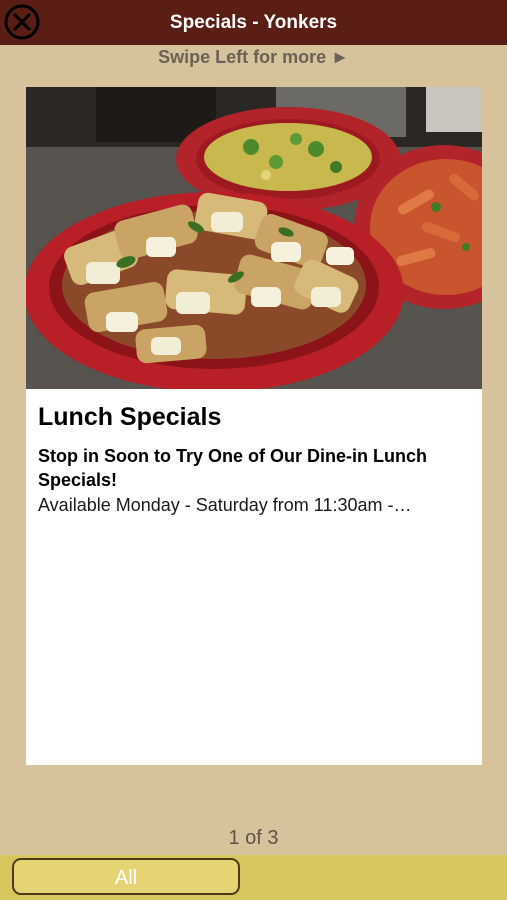  I want to click on top-bar: Specials - Yonkers, so click(253, 22).